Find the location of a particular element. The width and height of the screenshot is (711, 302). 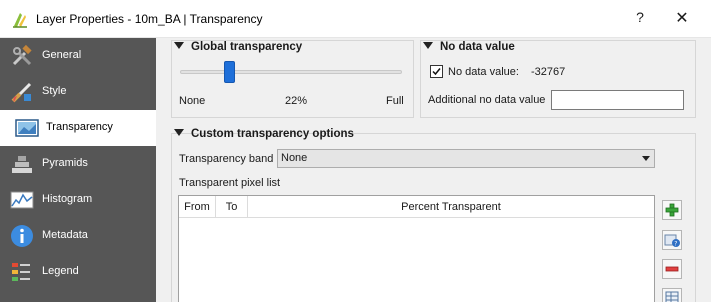

minus-icon is located at coordinates (672, 269).